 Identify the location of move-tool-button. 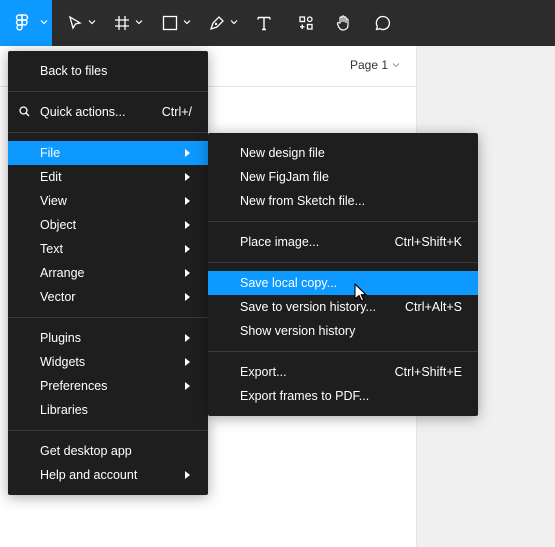
(80, 23).